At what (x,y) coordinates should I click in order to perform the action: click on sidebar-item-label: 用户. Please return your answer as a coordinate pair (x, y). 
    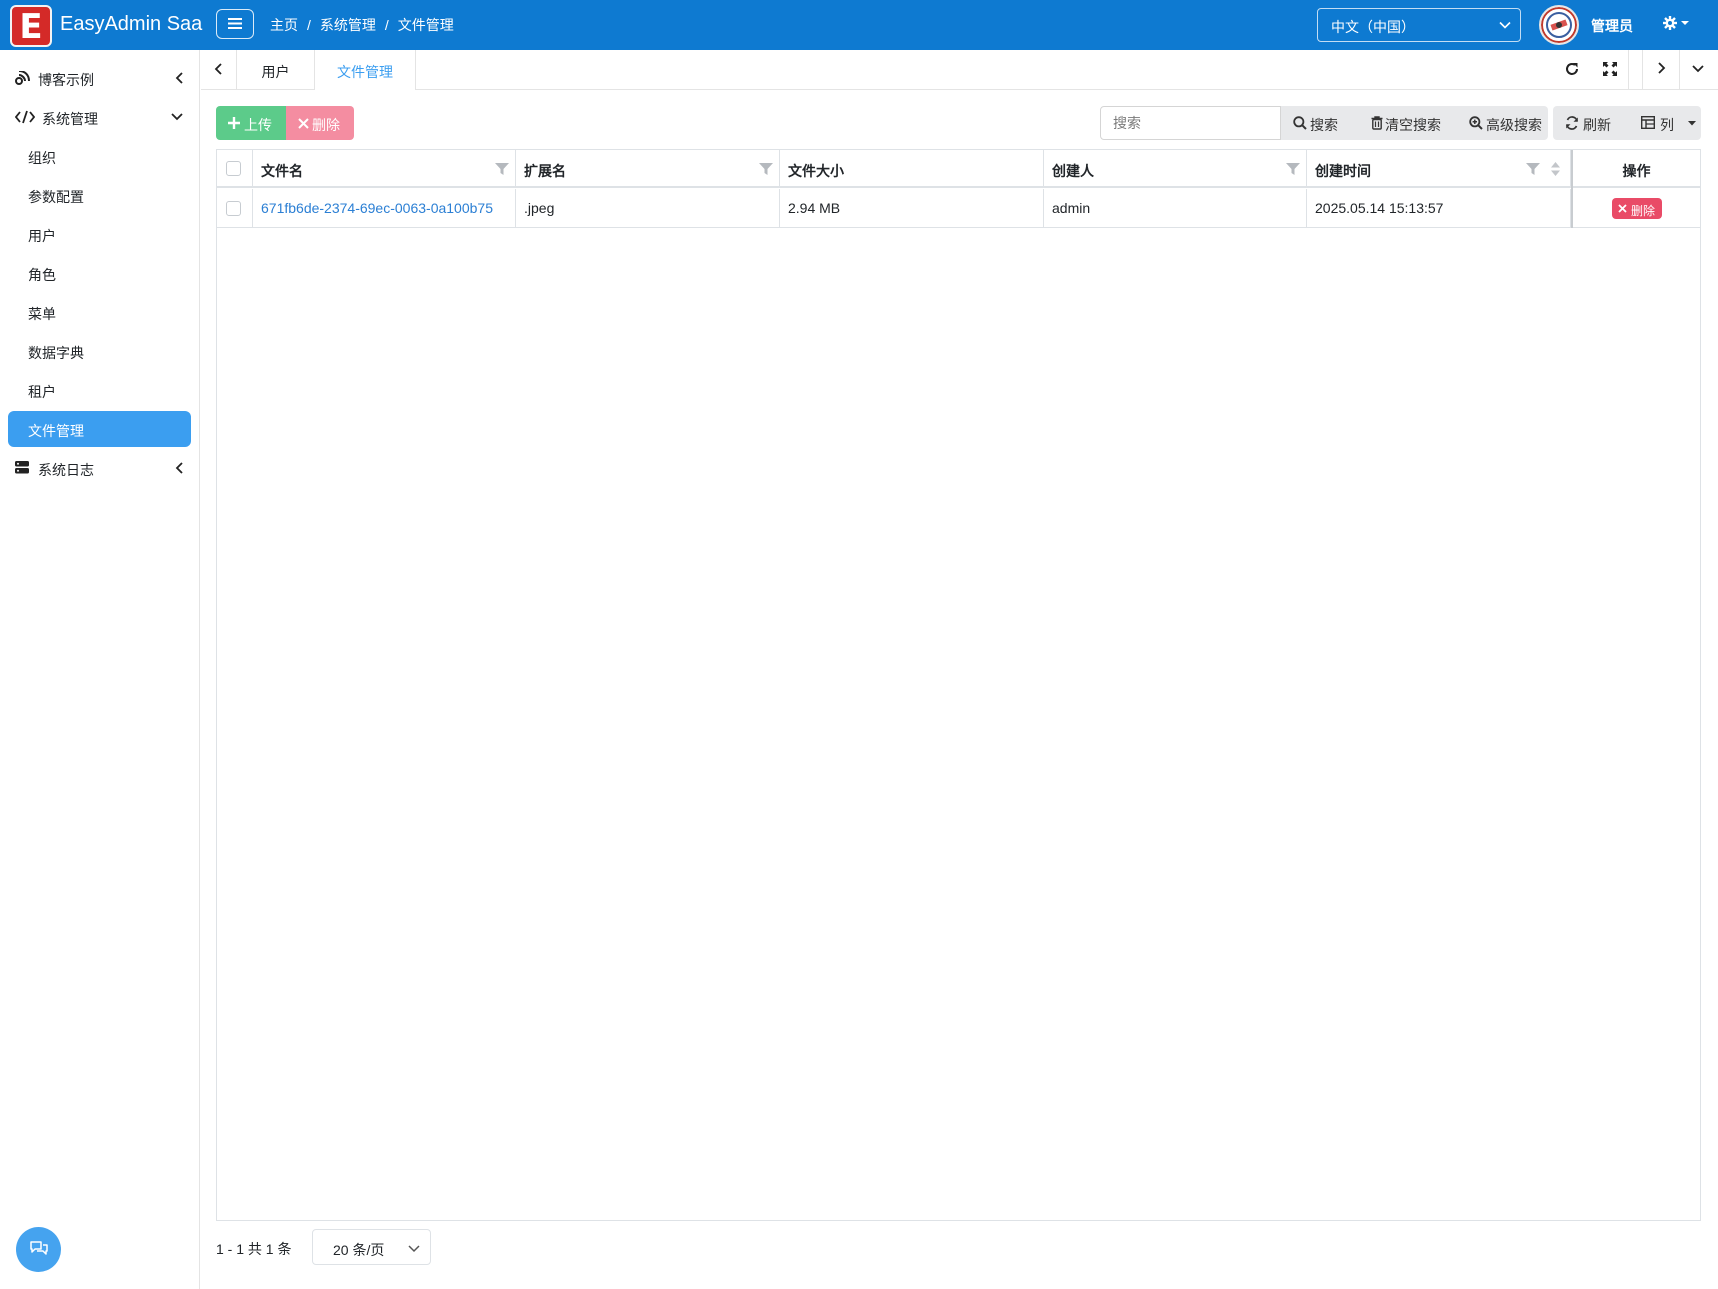
    Looking at the image, I should click on (42, 236).